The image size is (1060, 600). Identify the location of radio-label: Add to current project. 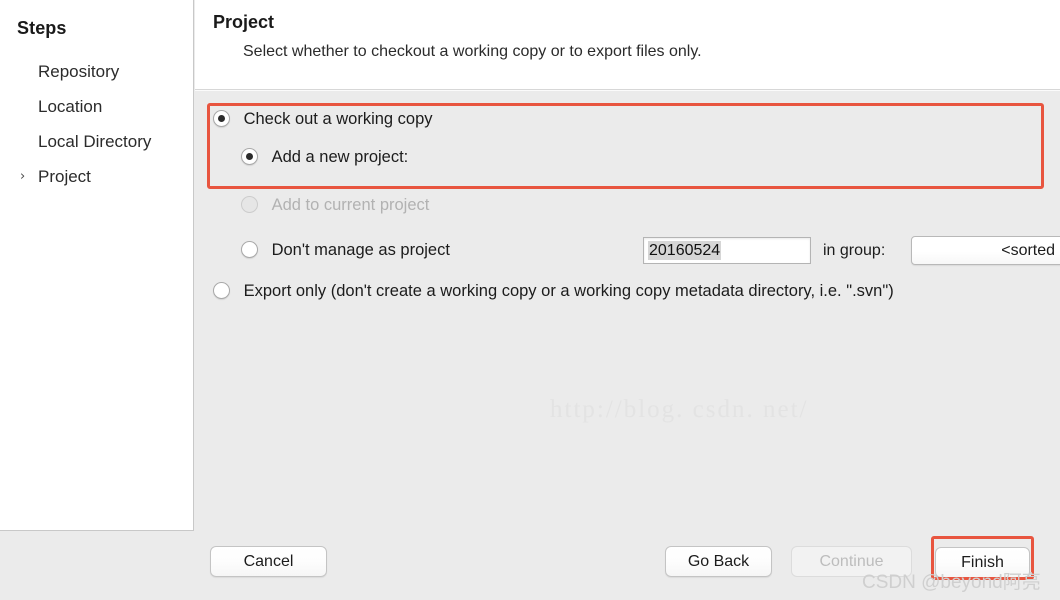
(350, 205).